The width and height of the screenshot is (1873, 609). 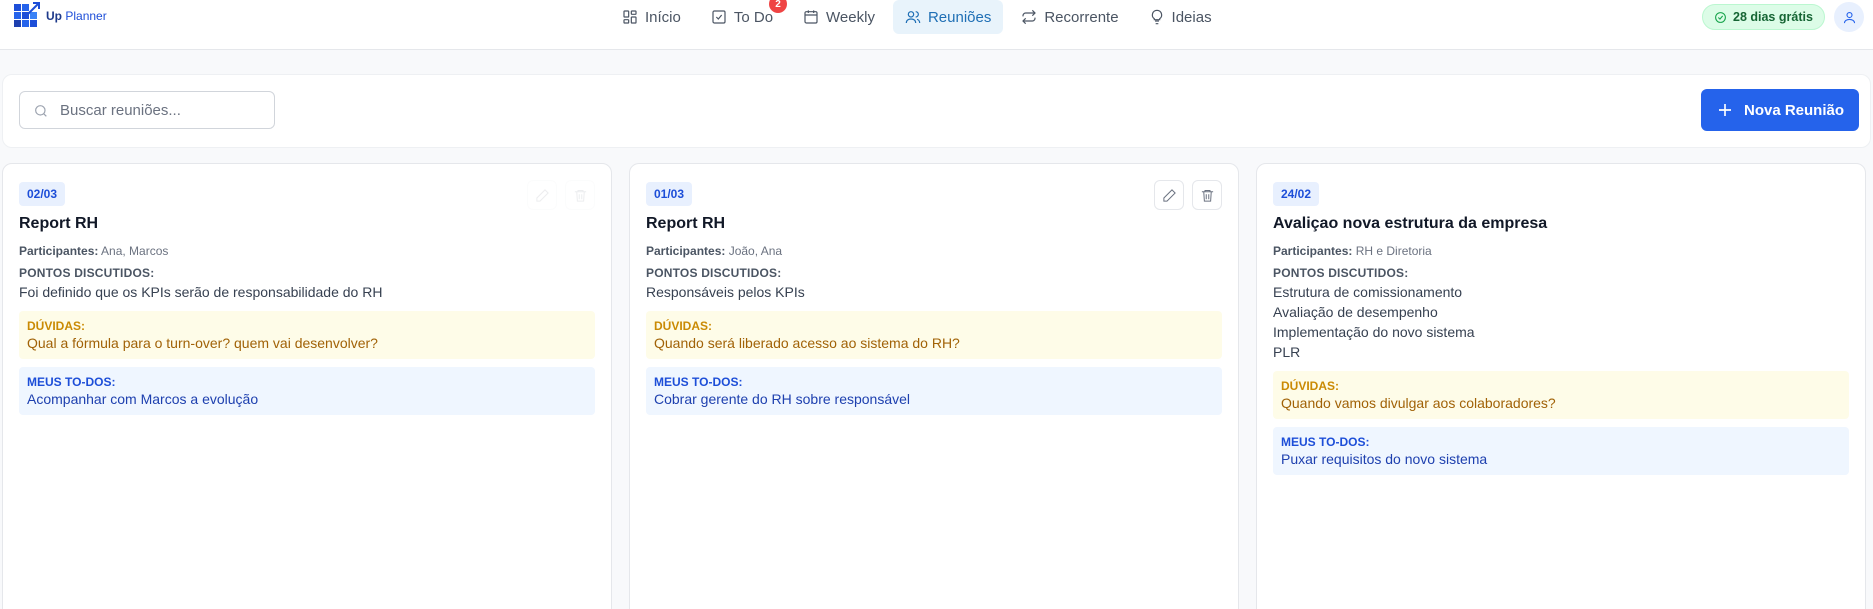 I want to click on new-meeting-label: Nova Reunião, so click(x=1794, y=110).